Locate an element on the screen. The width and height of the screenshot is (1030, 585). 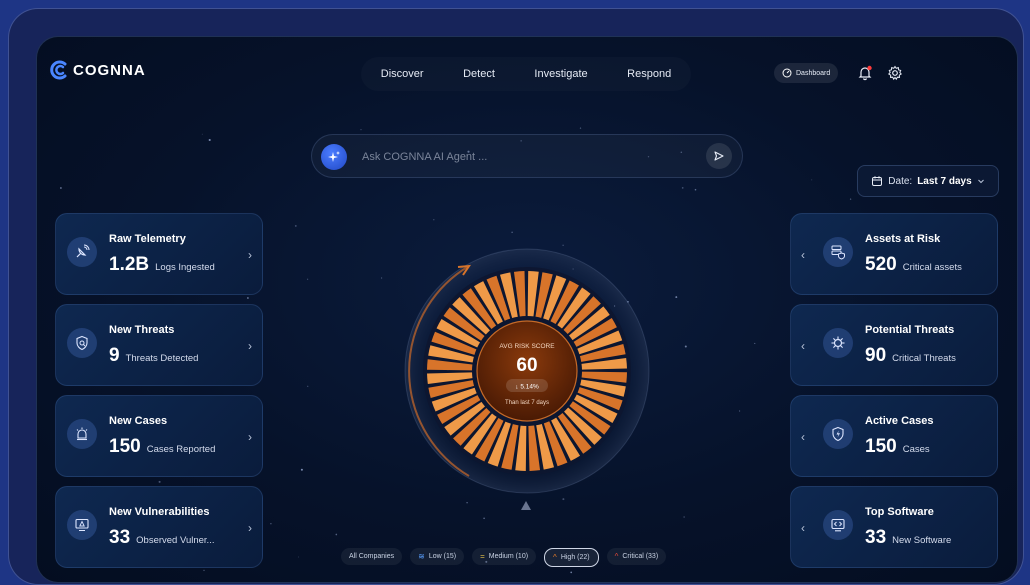
calendar-icon is located at coordinates (877, 181).